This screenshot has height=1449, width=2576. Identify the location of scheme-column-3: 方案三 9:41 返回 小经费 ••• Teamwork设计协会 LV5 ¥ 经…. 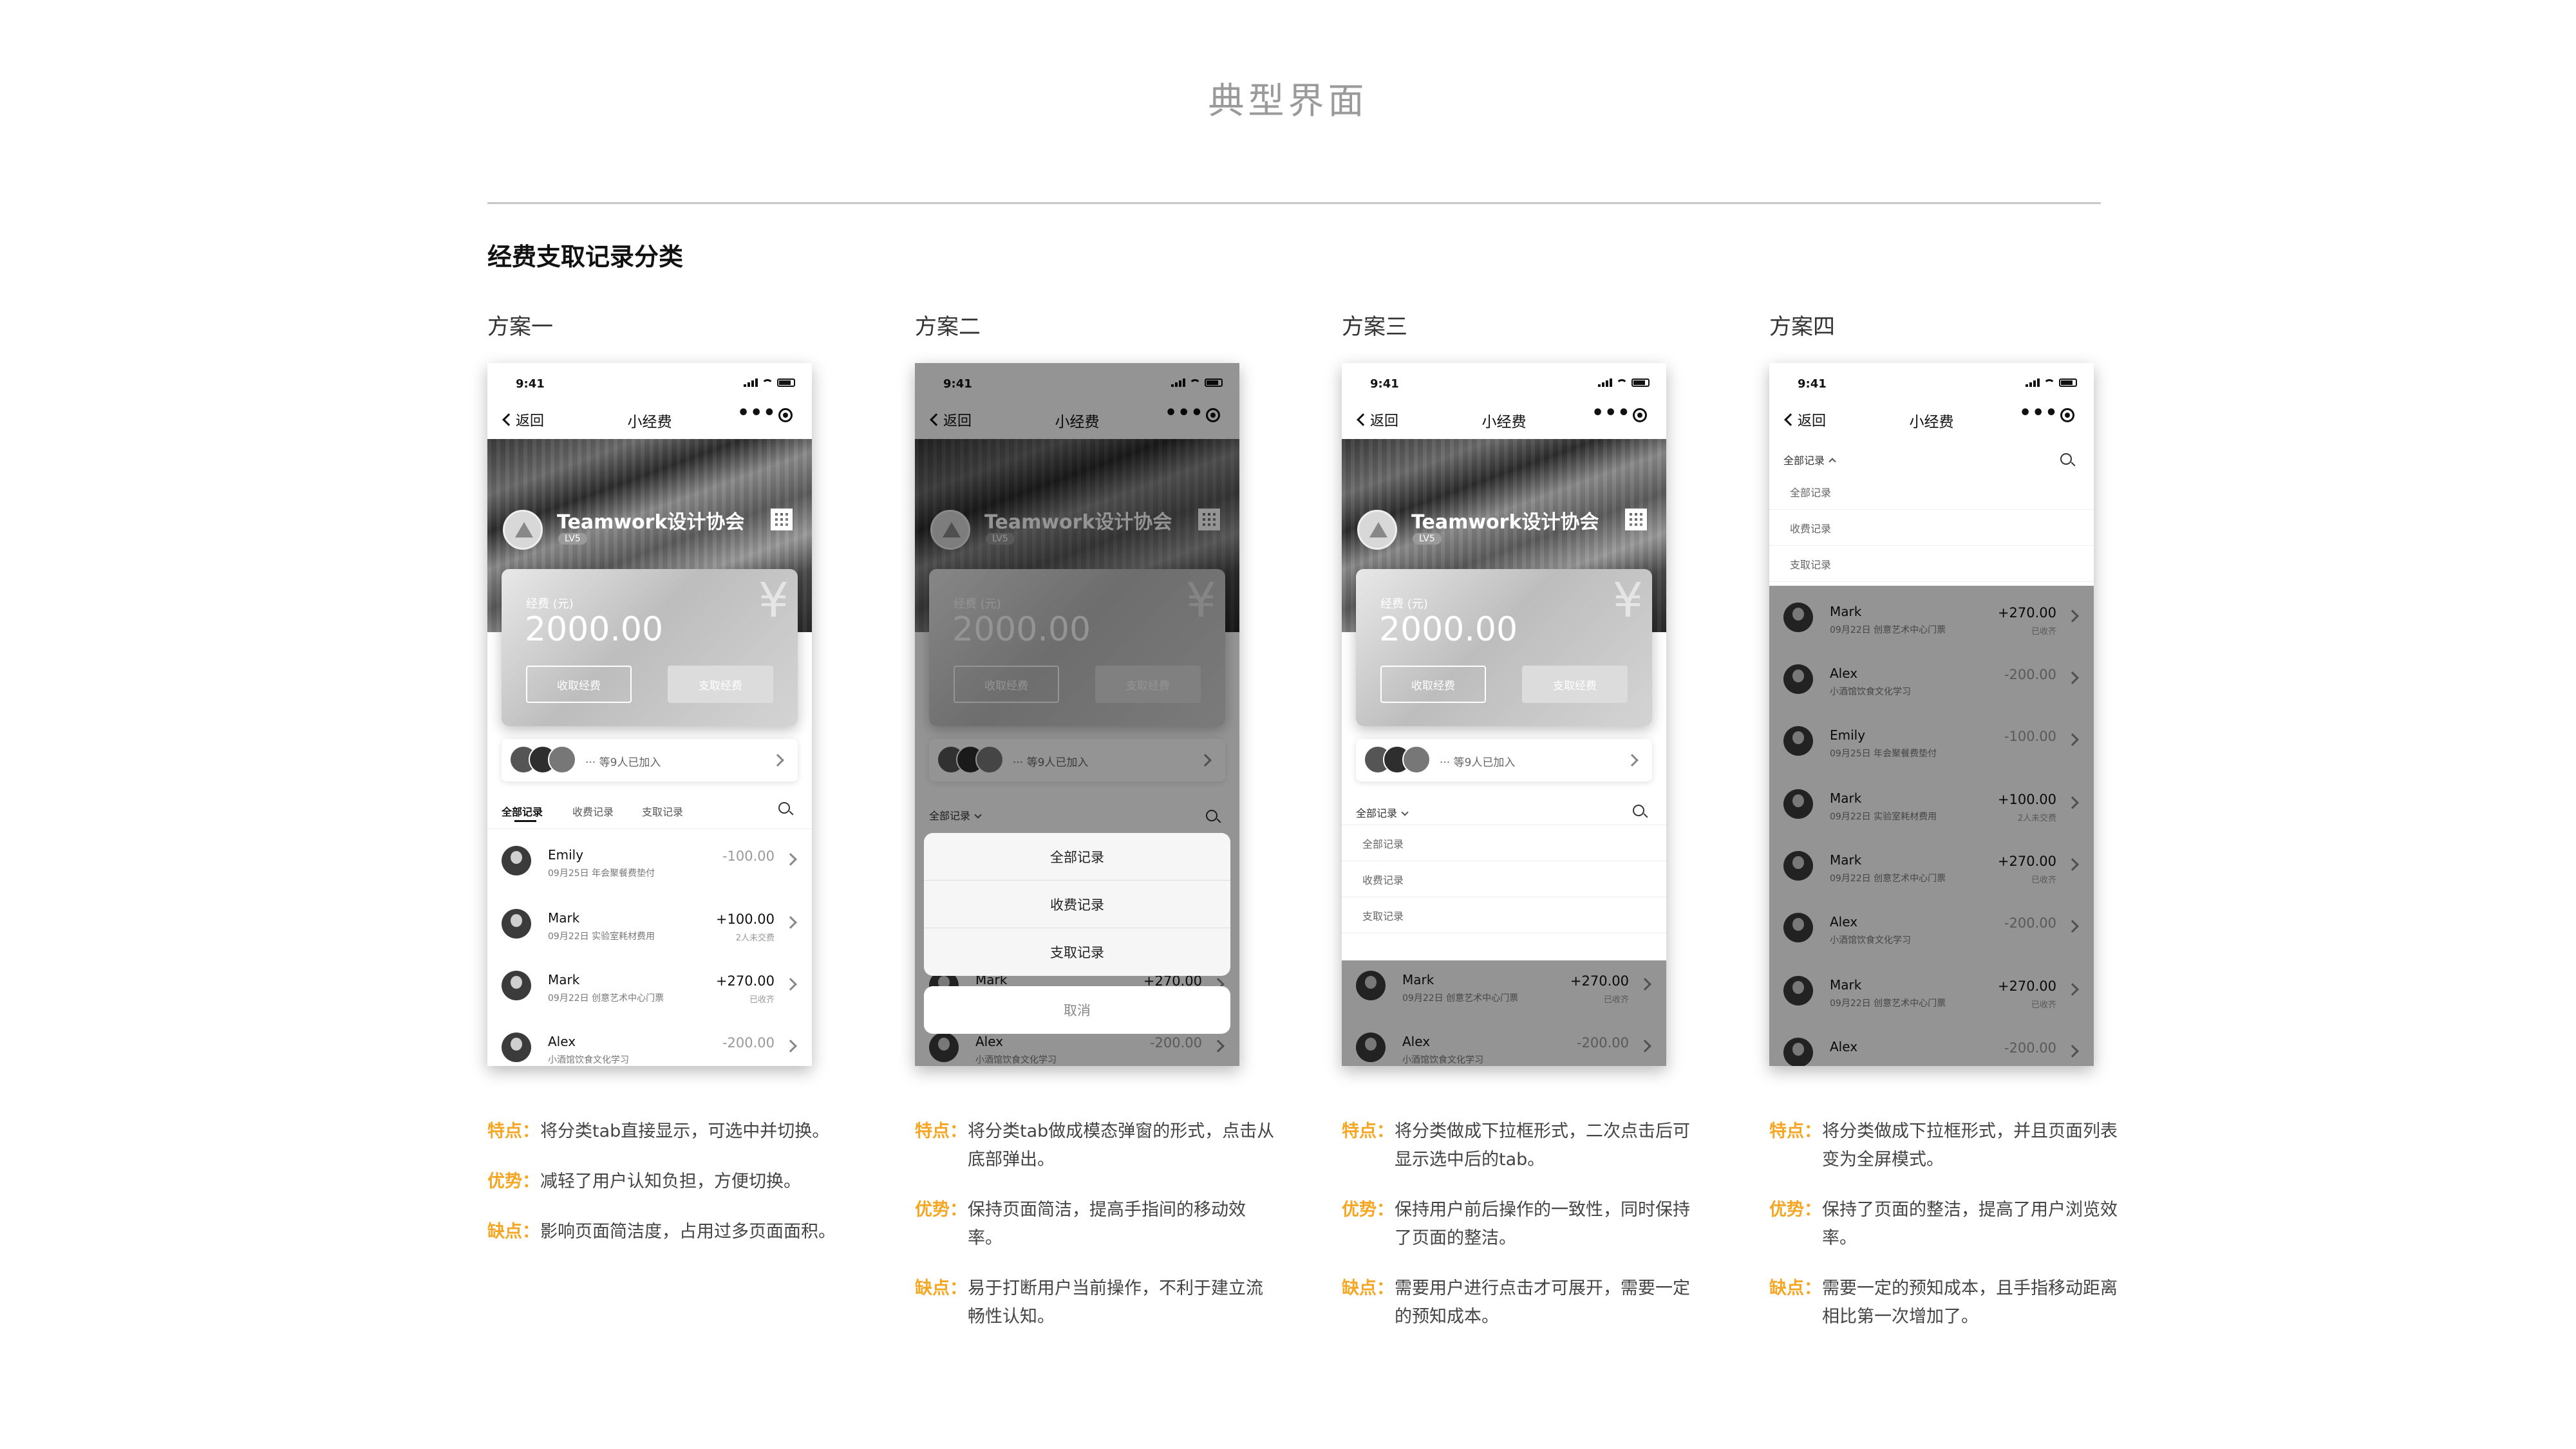
(1522, 818).